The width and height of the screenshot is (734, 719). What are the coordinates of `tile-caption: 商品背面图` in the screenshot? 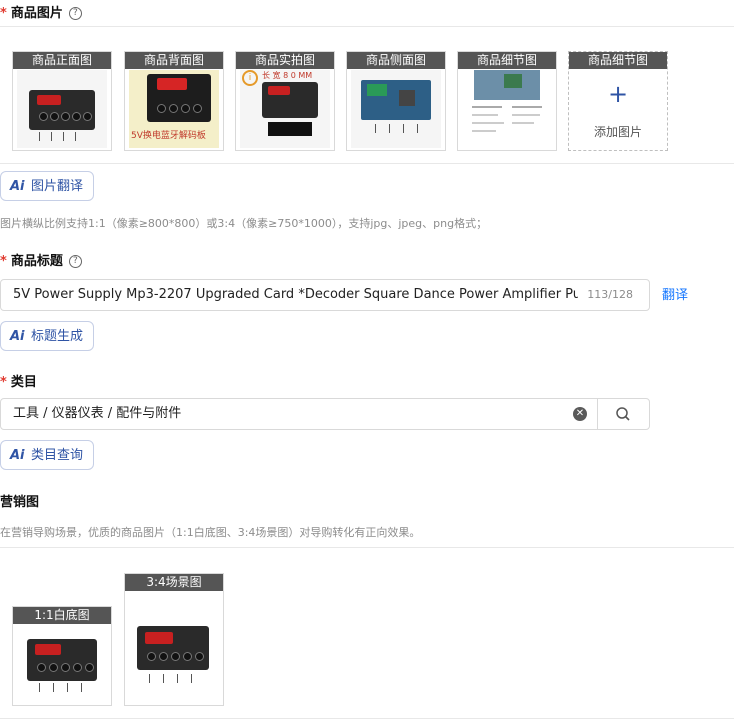 It's located at (174, 60).